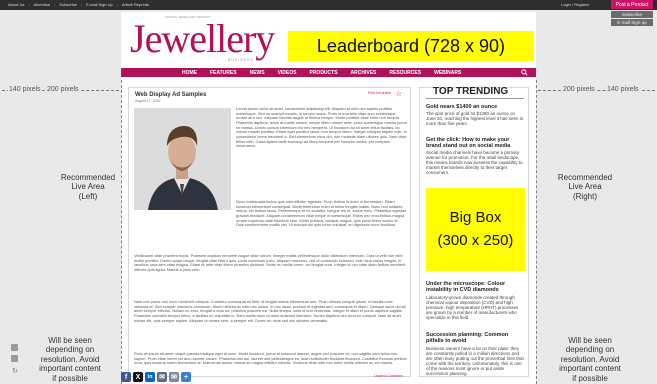  I want to click on logo-subtitle: BUSINESS, so click(241, 60).